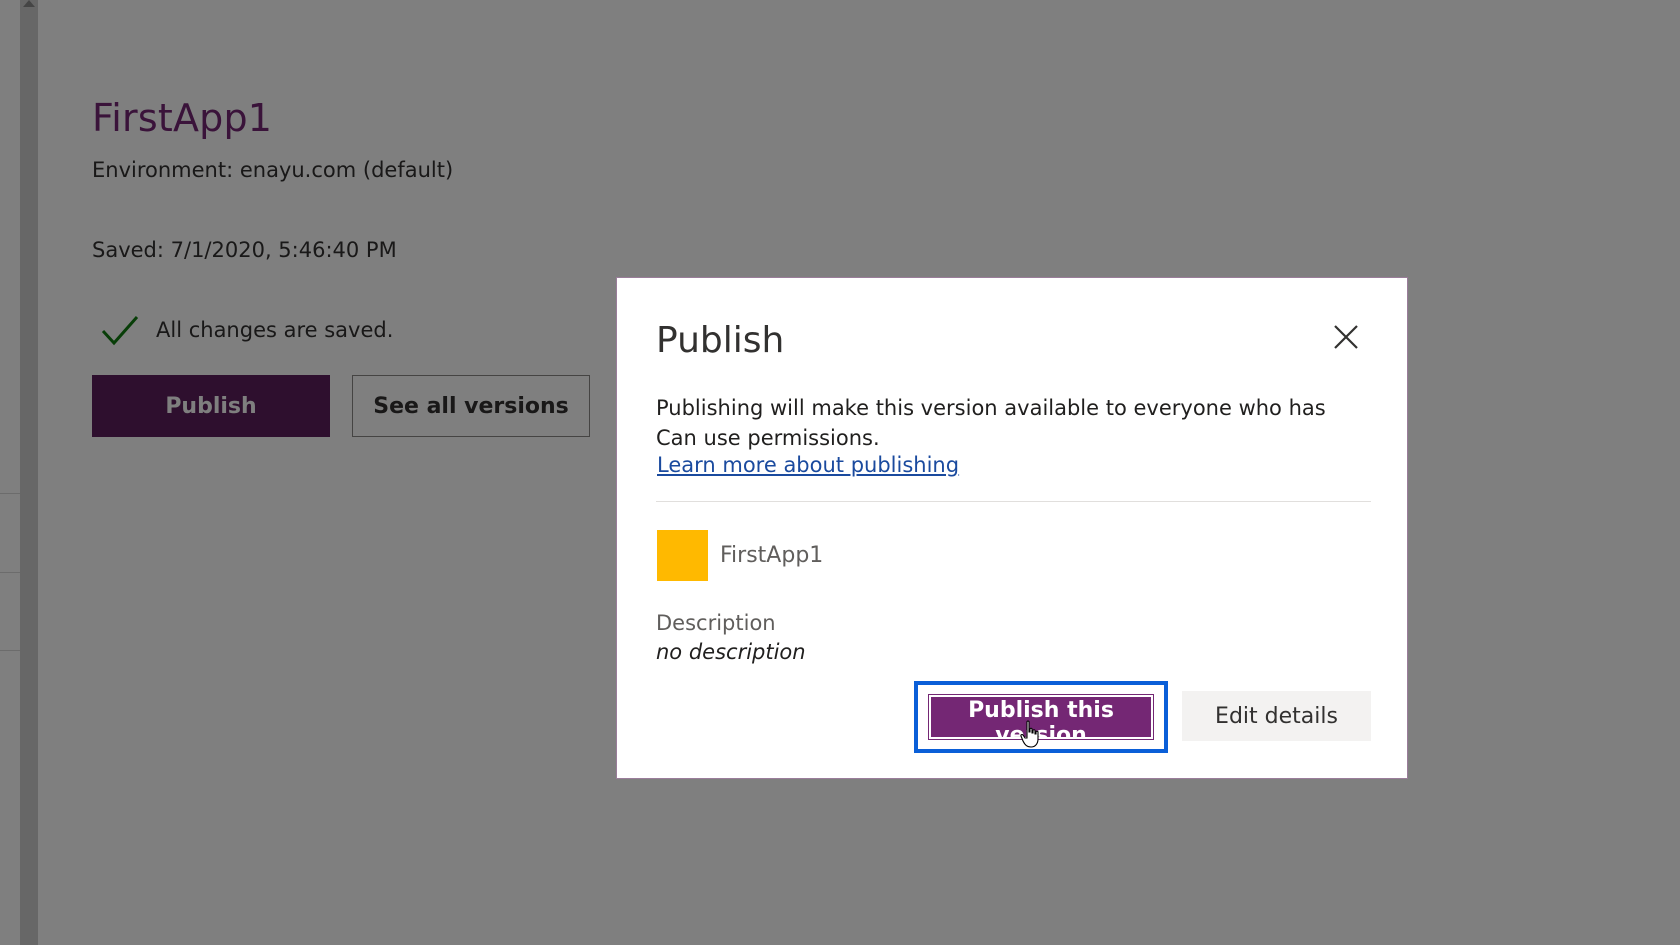 The height and width of the screenshot is (945, 1680). Describe the element at coordinates (772, 555) in the screenshot. I see `app-name: FirstApp1` at that location.